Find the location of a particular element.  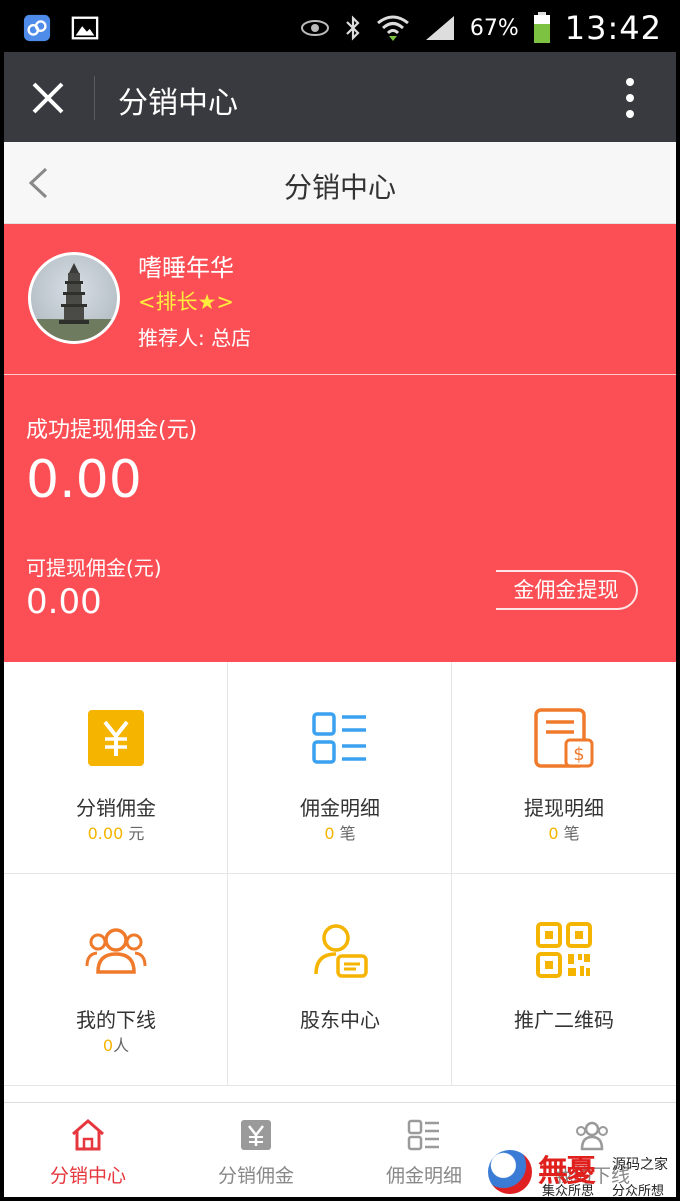

more-icon is located at coordinates (630, 98).